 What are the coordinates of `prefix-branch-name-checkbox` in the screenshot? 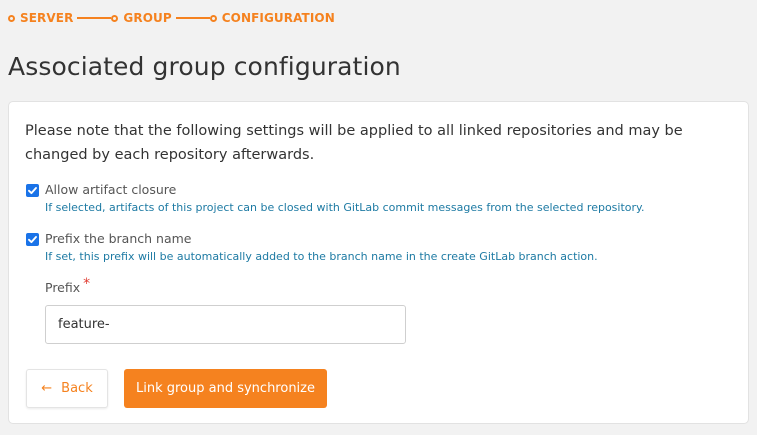 It's located at (32, 239).